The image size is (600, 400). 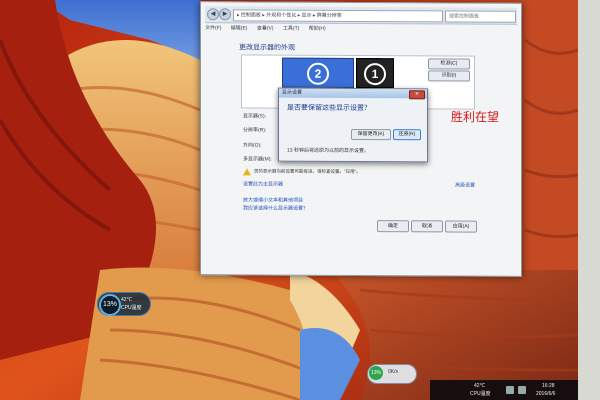 What do you see at coordinates (376, 373) in the screenshot?
I see `net-usage: 13%` at bounding box center [376, 373].